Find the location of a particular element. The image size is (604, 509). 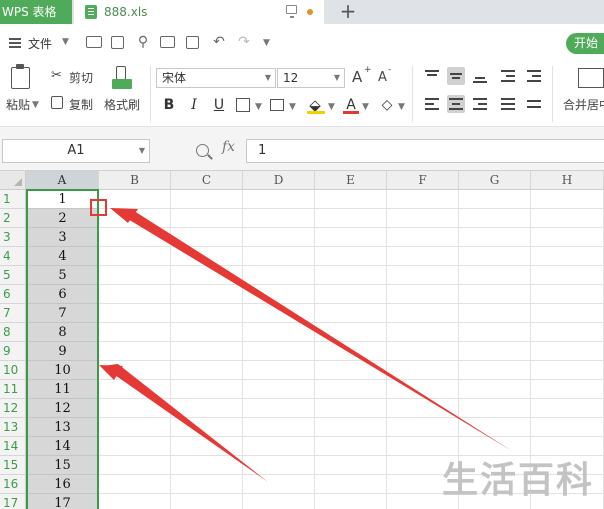

underline-button: U is located at coordinates (219, 105).